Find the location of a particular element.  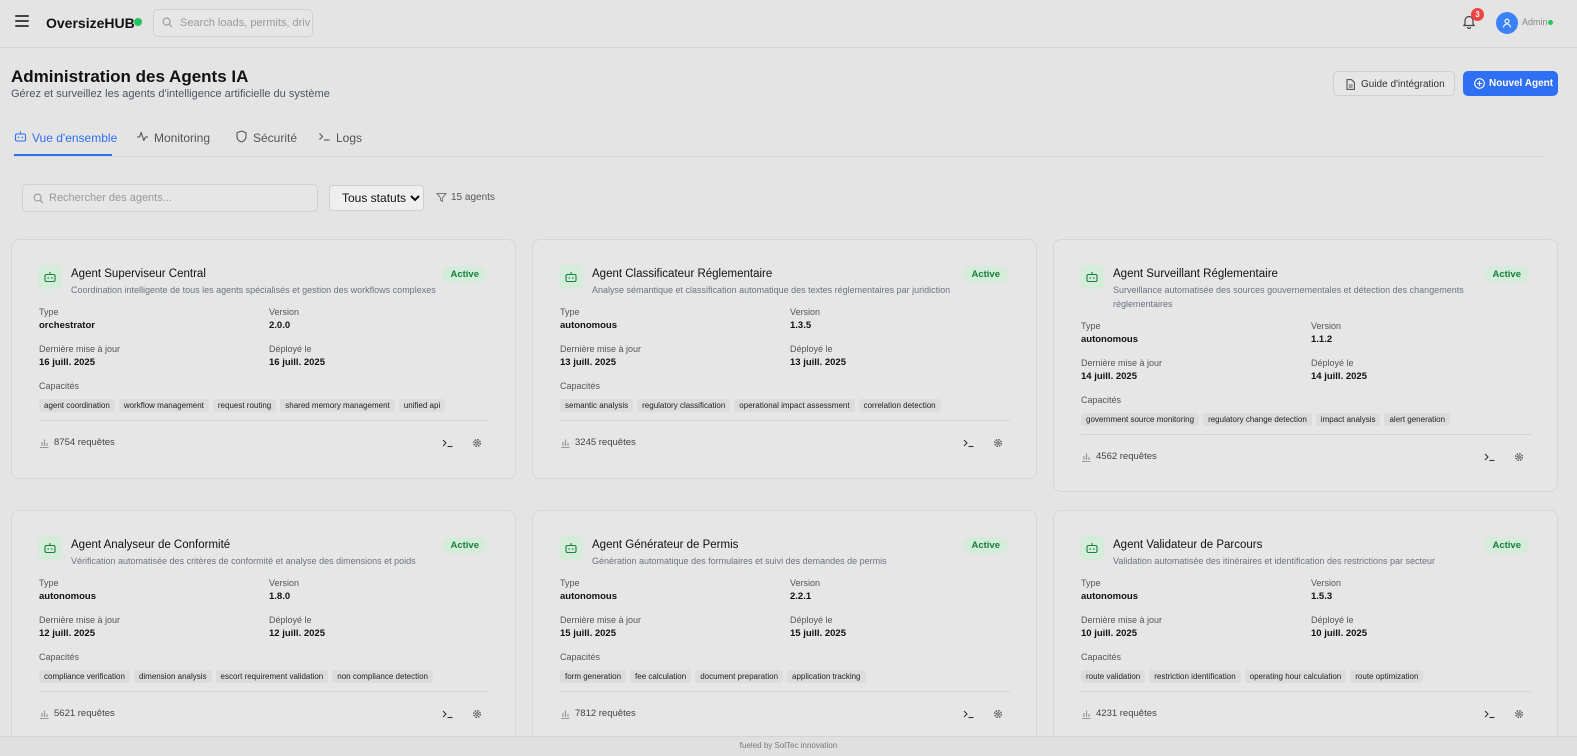

global-search is located at coordinates (233, 23).